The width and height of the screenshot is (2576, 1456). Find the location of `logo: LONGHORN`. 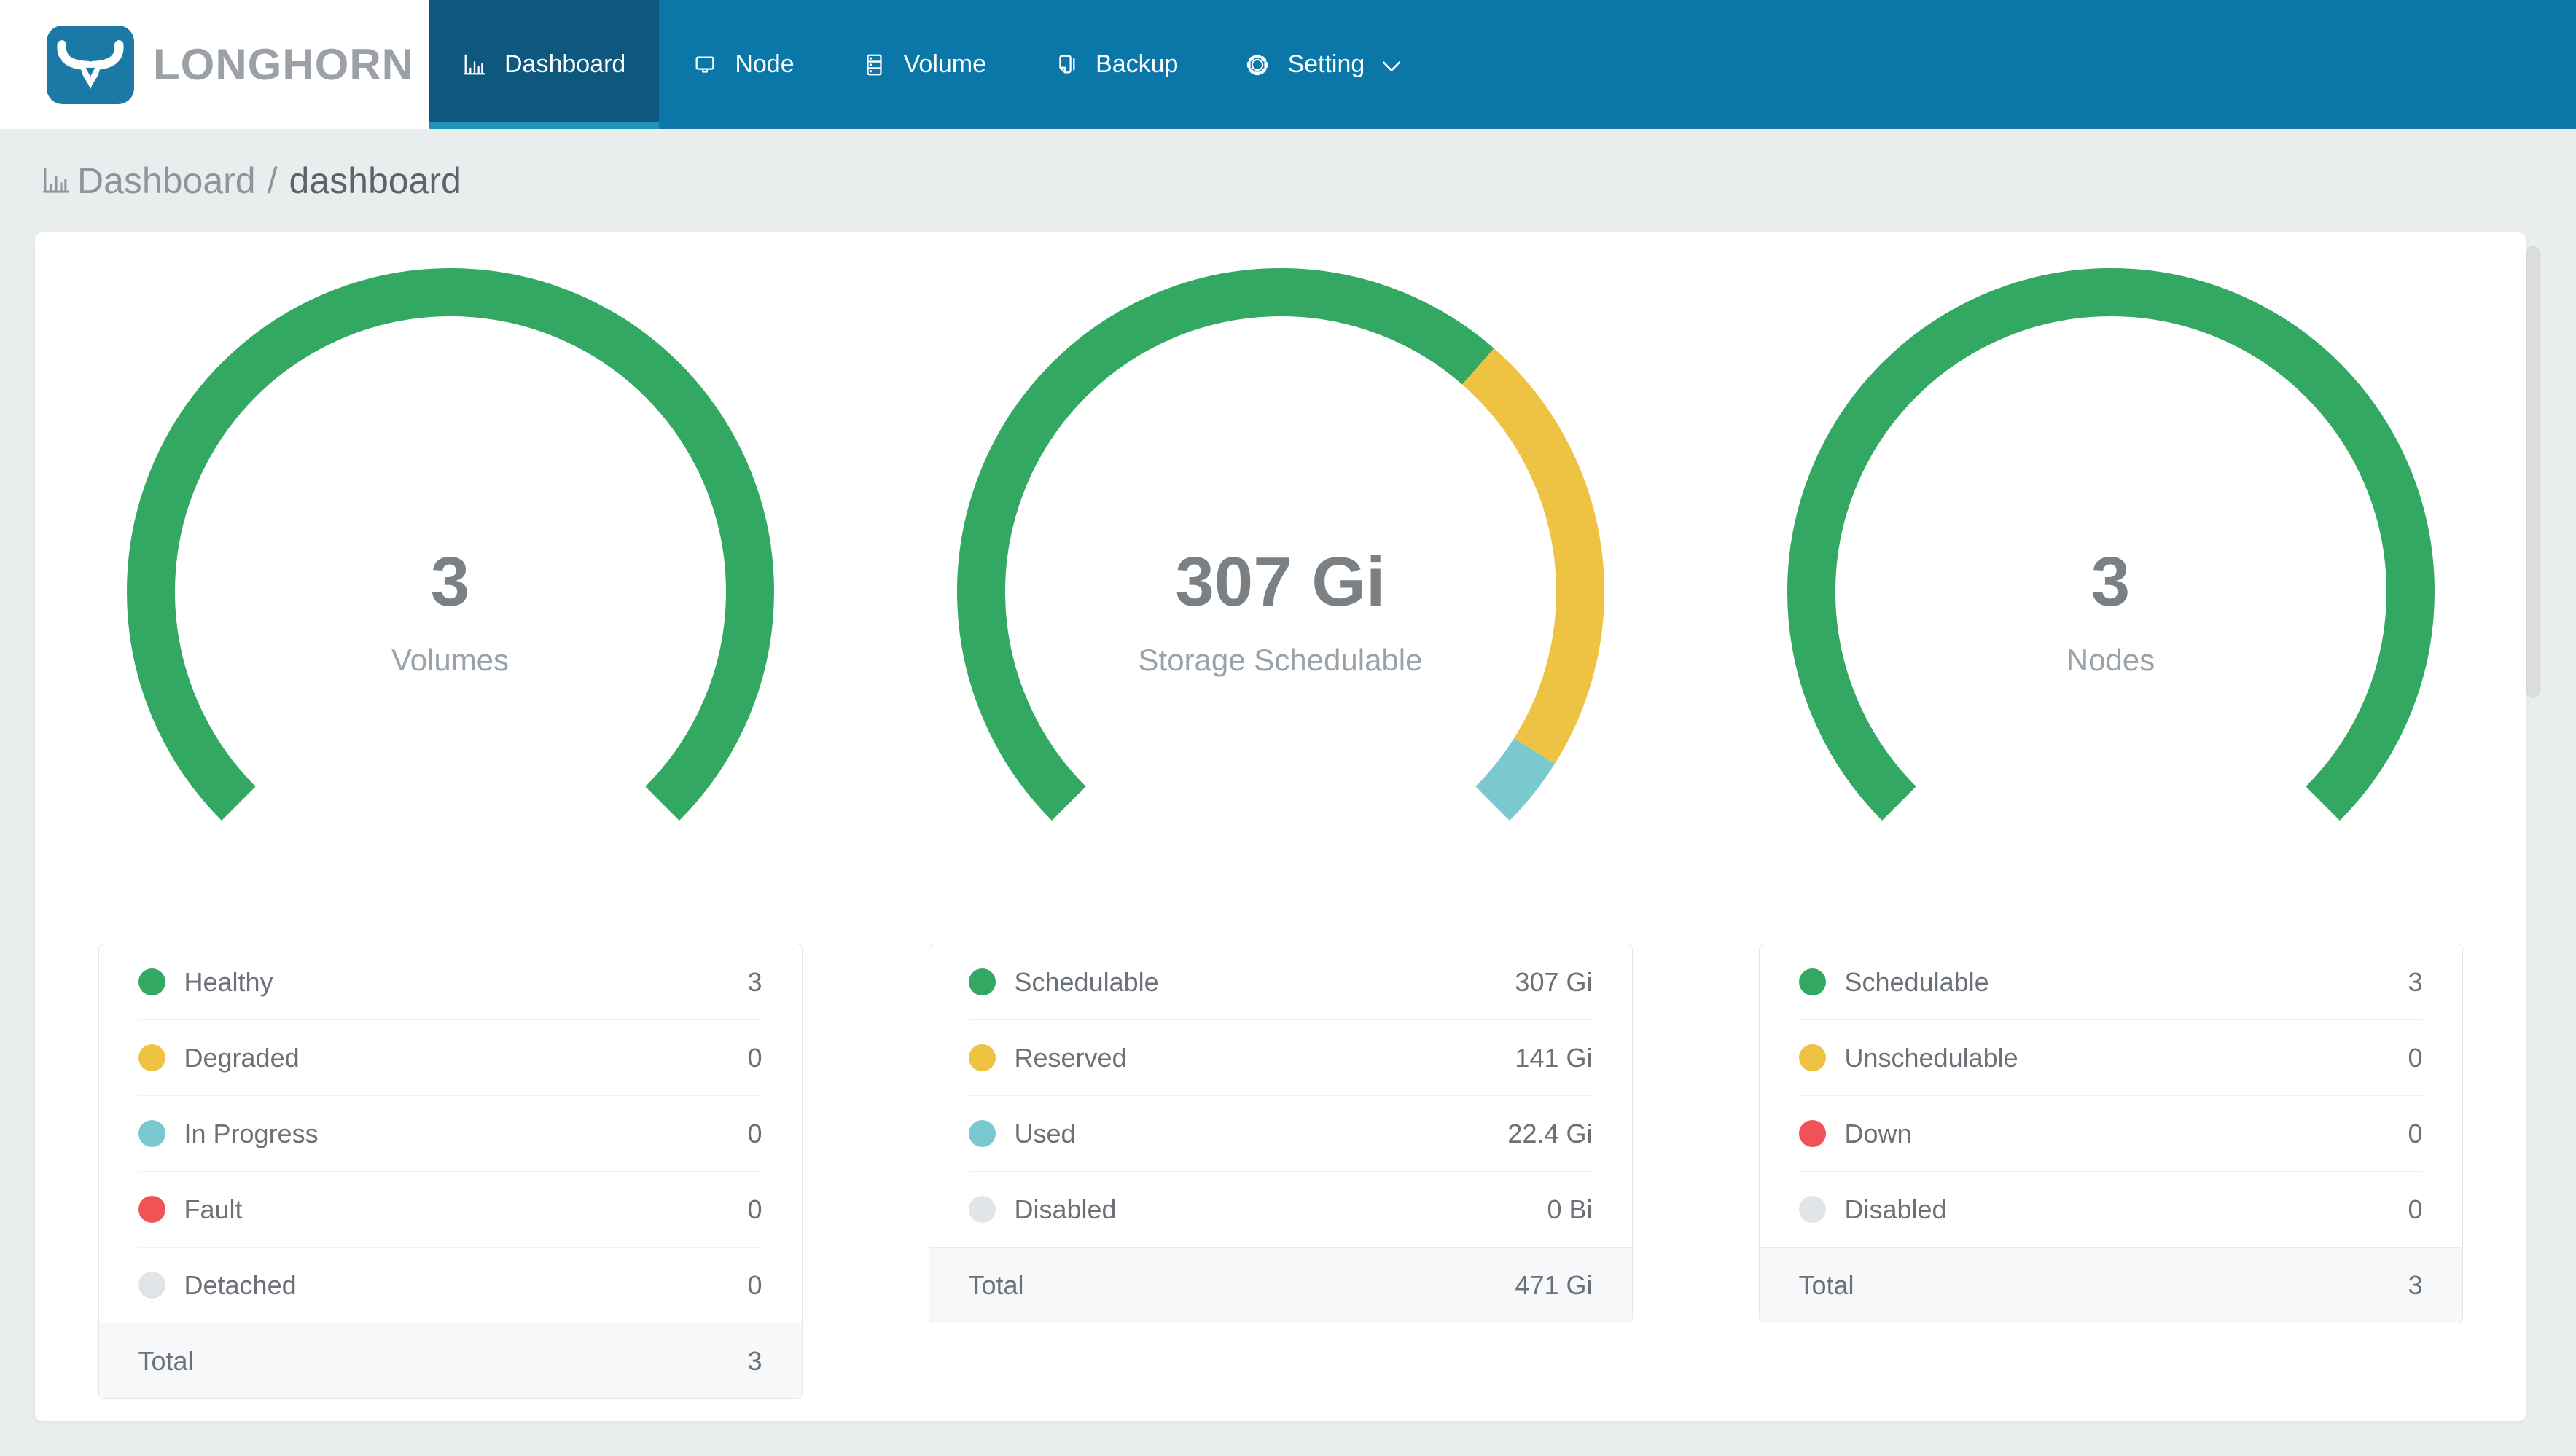

logo: LONGHORN is located at coordinates (214, 64).